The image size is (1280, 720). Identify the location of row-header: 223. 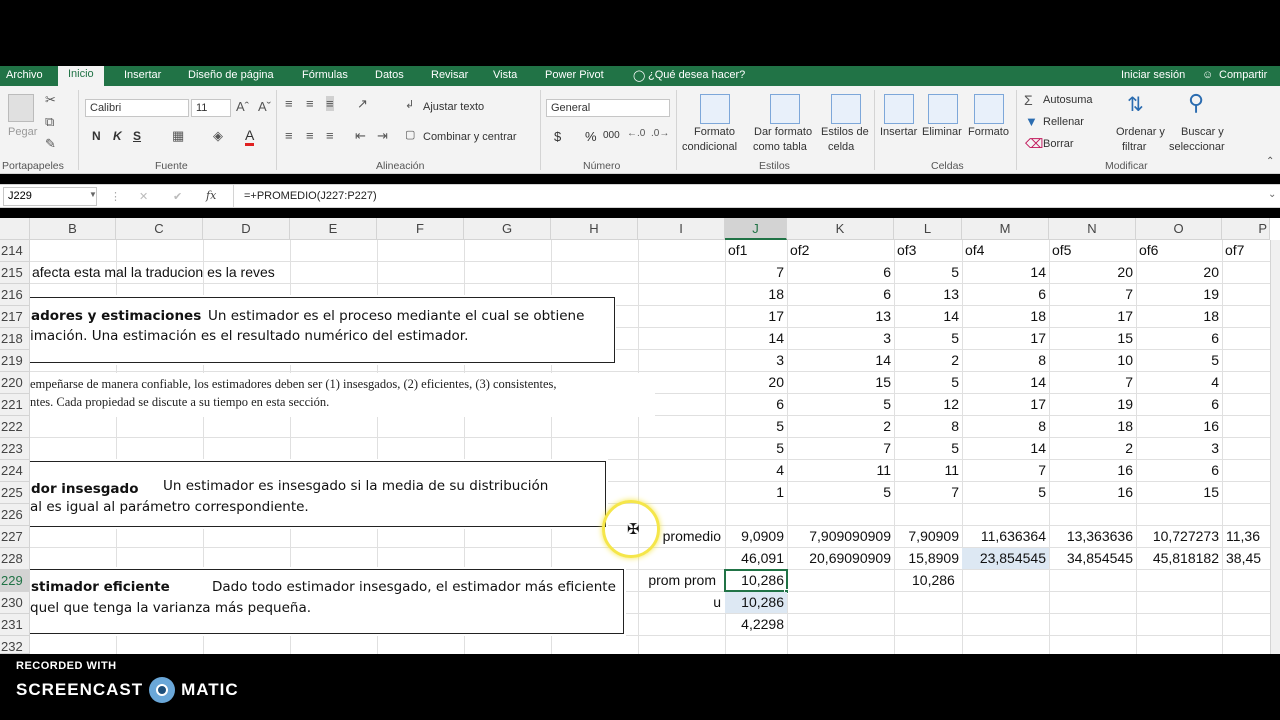
(15, 449).